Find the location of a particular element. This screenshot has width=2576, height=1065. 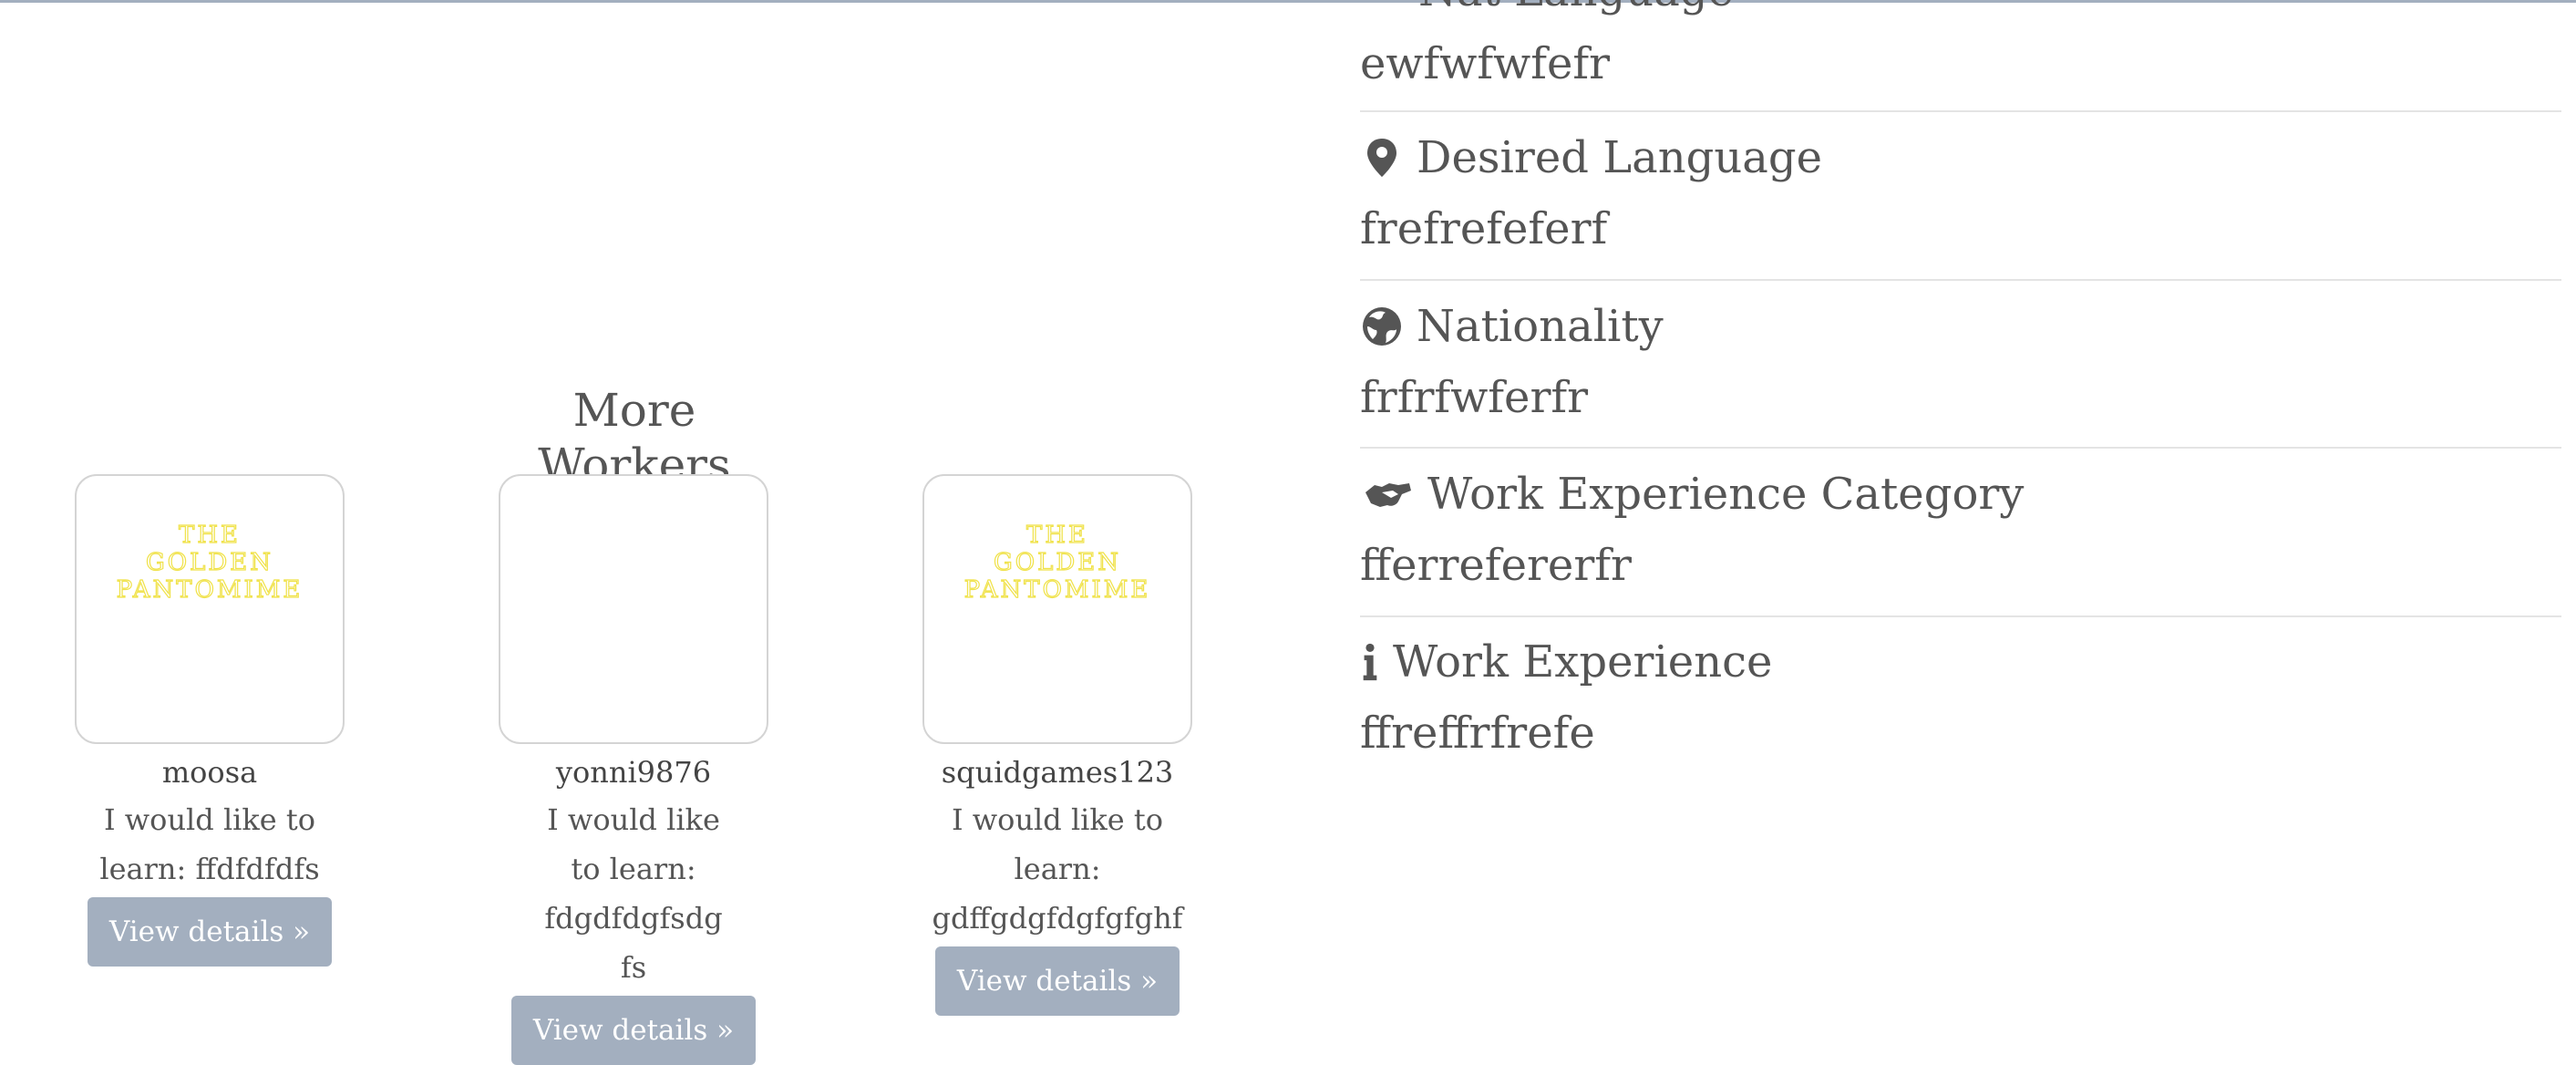

worker-description: I would like to learn: gdffgdgfdgfgfghf is located at coordinates (1057, 869).